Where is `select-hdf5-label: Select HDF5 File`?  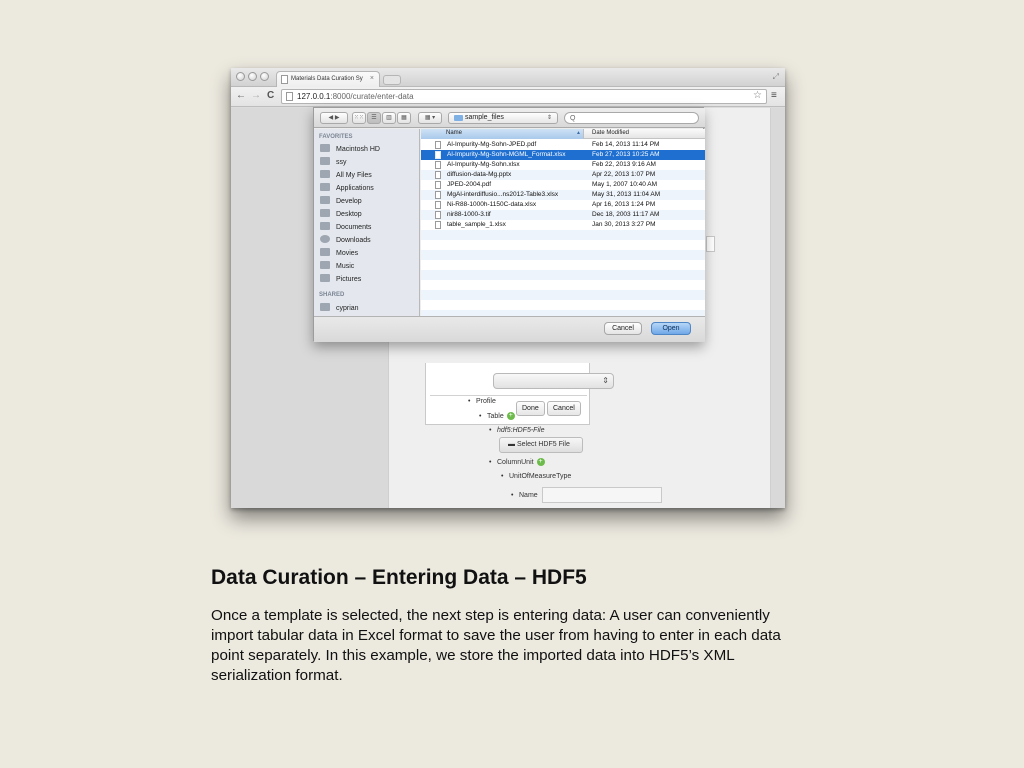 select-hdf5-label: Select HDF5 File is located at coordinates (543, 444).